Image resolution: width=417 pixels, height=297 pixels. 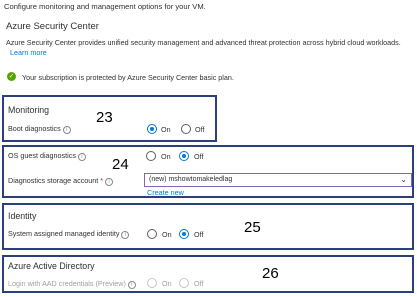 What do you see at coordinates (104, 117) in the screenshot?
I see `annotation-number-23: 23` at bounding box center [104, 117].